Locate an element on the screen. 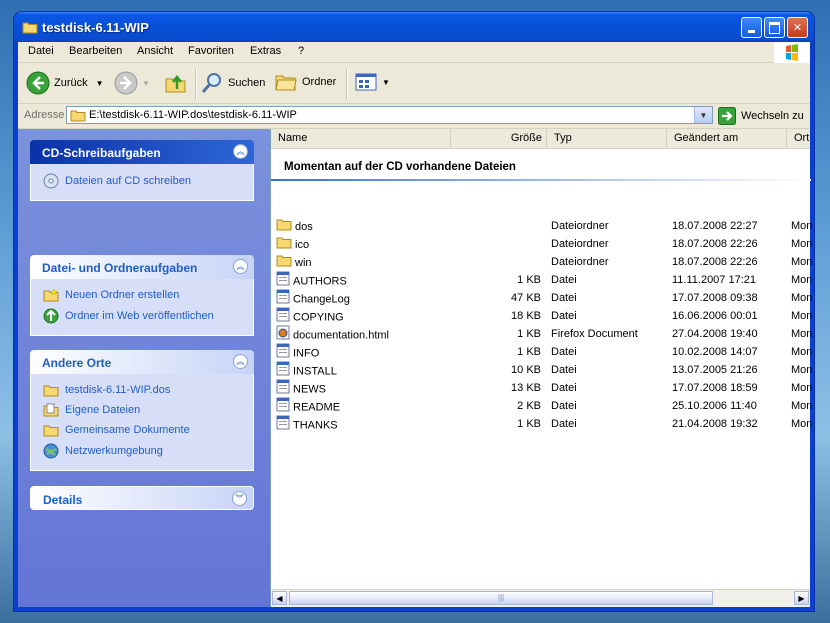  column-type: Typ is located at coordinates (607, 138).